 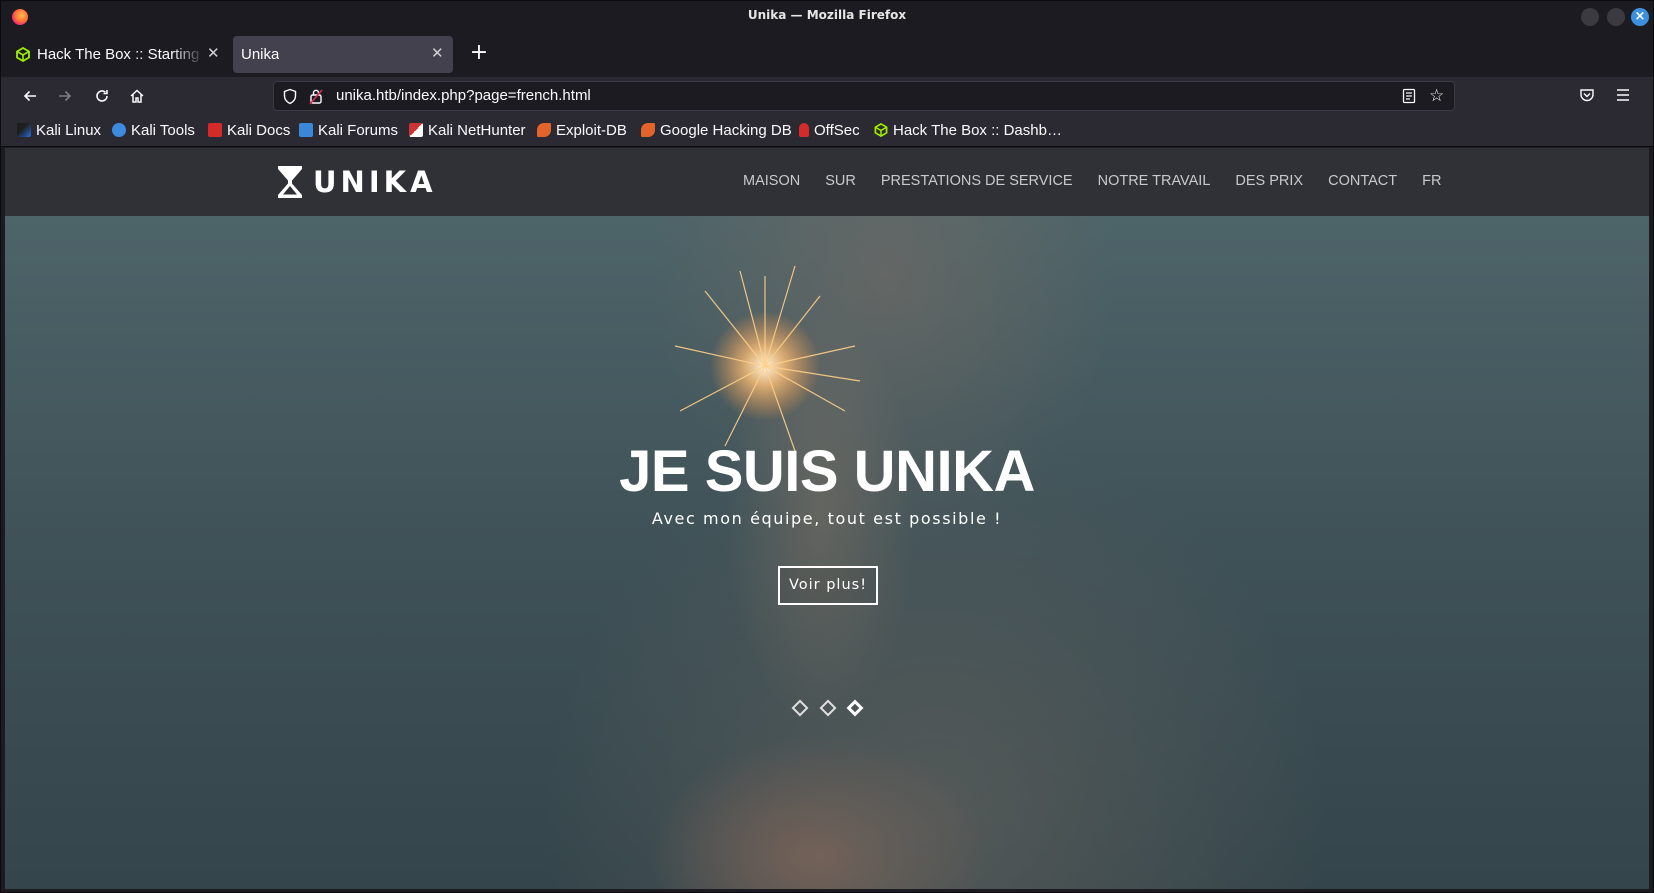 What do you see at coordinates (1590, 17) in the screenshot?
I see `minimize-button` at bounding box center [1590, 17].